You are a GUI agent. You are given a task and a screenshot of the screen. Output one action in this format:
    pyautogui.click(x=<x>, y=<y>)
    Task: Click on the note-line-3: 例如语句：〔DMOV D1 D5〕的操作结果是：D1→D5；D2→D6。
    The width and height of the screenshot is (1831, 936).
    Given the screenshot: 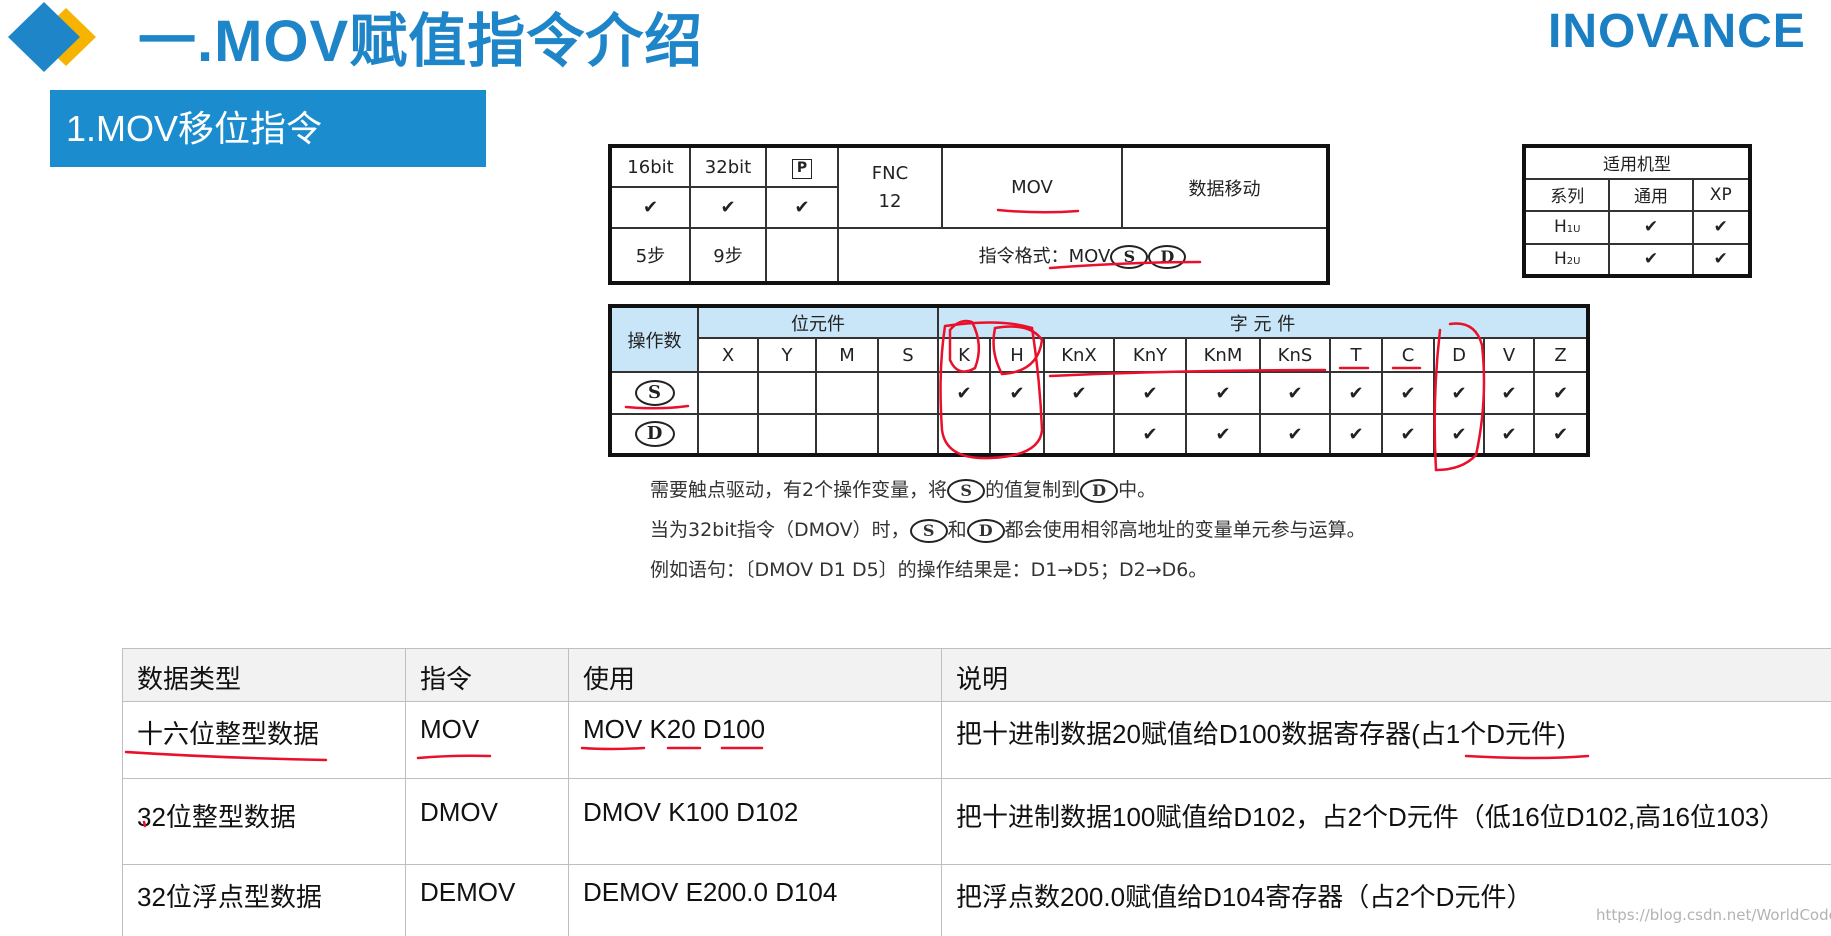 What is the action you would take?
    pyautogui.click(x=929, y=570)
    